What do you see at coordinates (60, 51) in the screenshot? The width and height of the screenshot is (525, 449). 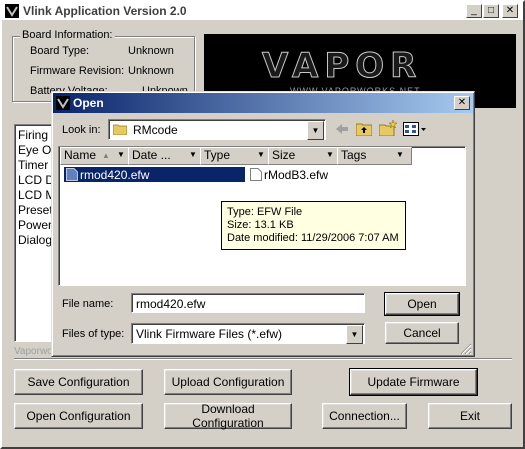 I see `board-type-label: Board Type:` at bounding box center [60, 51].